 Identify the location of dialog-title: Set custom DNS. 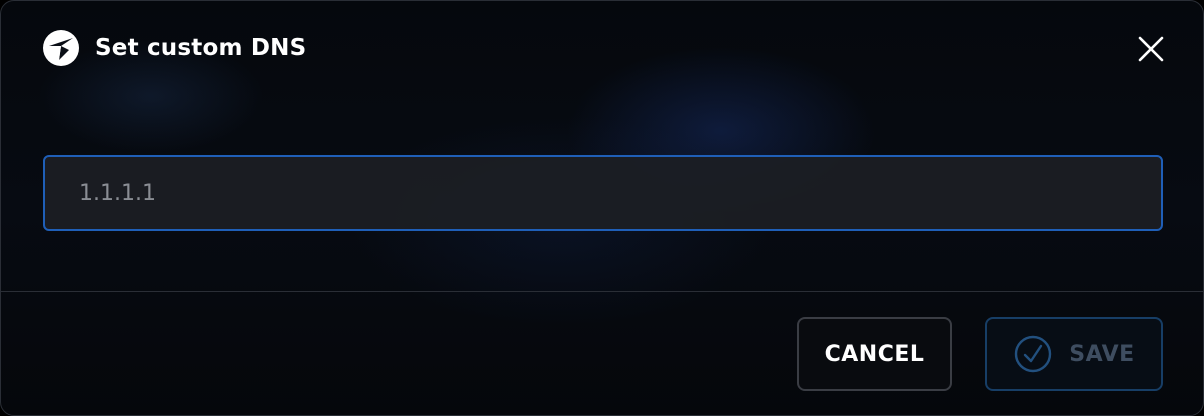
(201, 48).